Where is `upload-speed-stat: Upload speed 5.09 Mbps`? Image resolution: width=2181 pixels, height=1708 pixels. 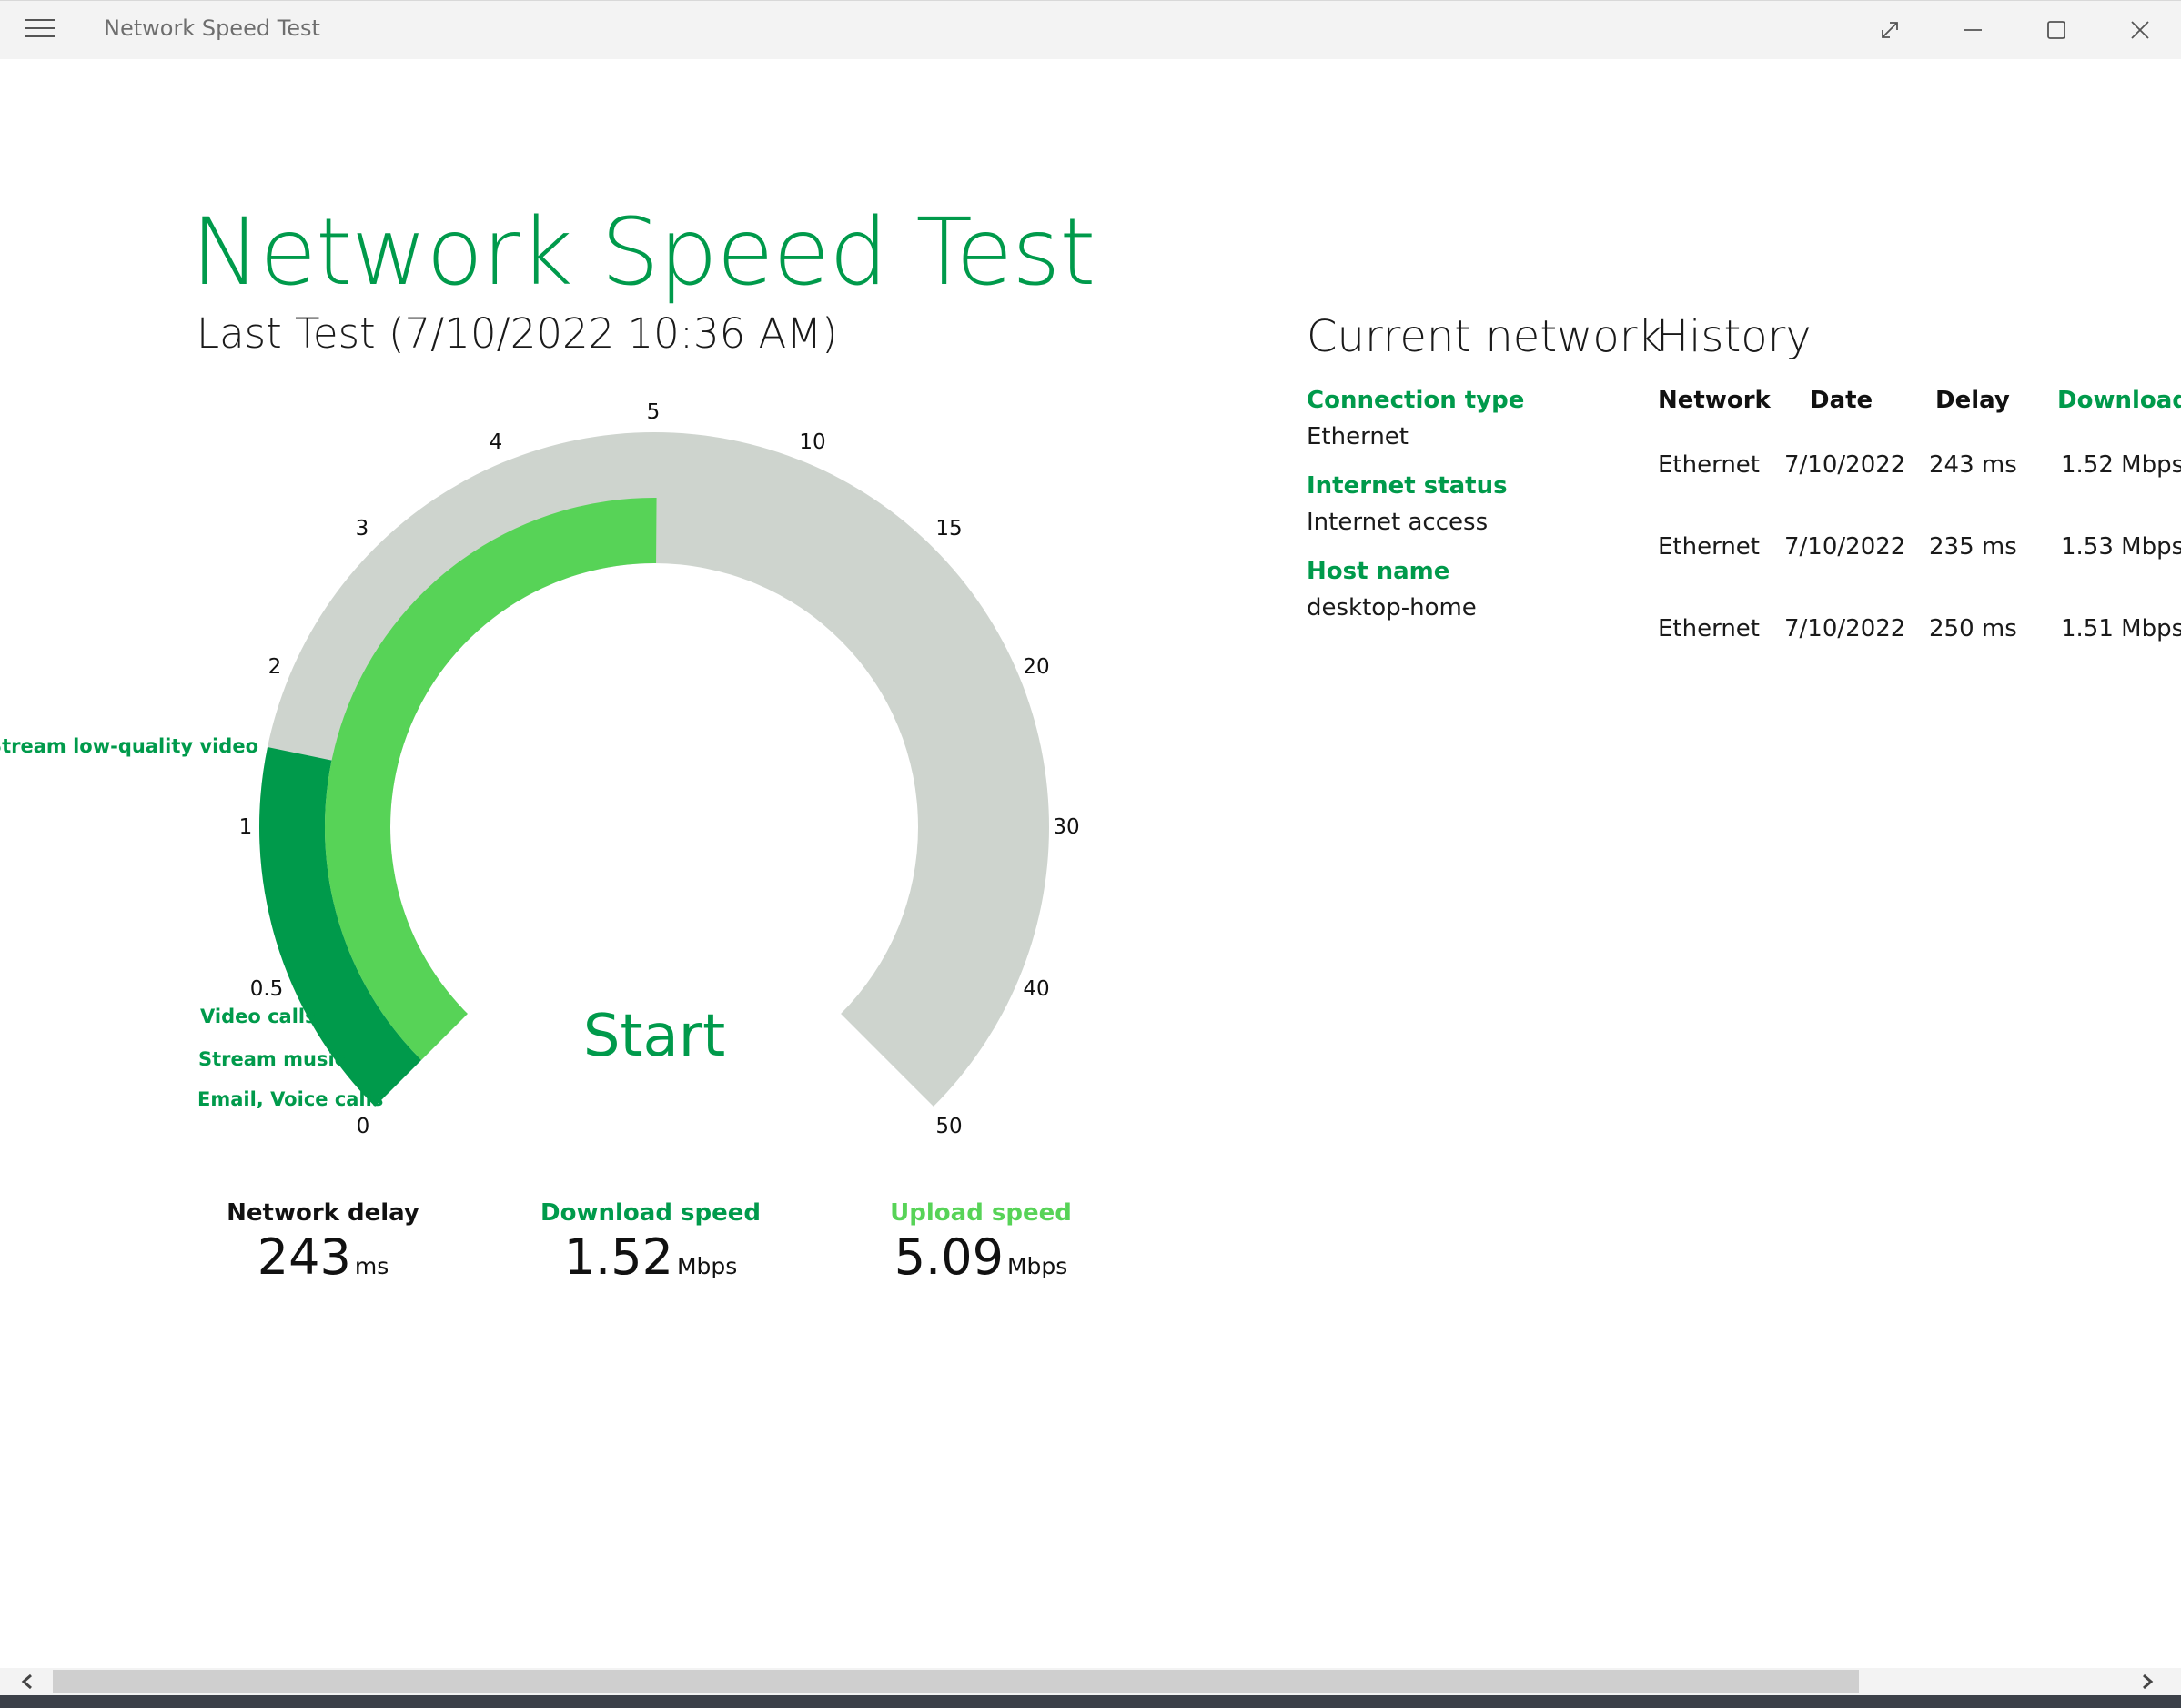 upload-speed-stat: Upload speed 5.09 Mbps is located at coordinates (981, 1242).